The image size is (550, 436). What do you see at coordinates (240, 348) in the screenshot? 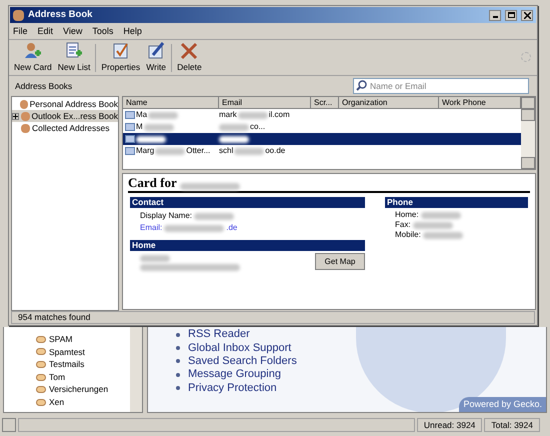
I see `feature-item: Global Inbox Support` at bounding box center [240, 348].